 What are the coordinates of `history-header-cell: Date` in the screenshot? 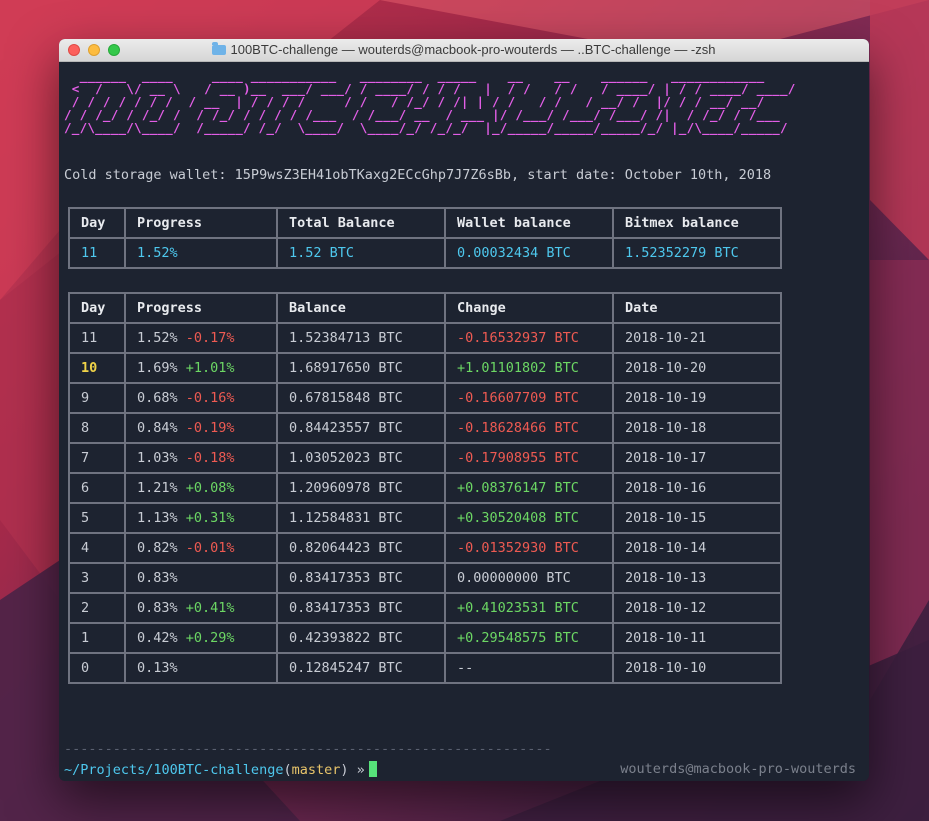 It's located at (697, 308).